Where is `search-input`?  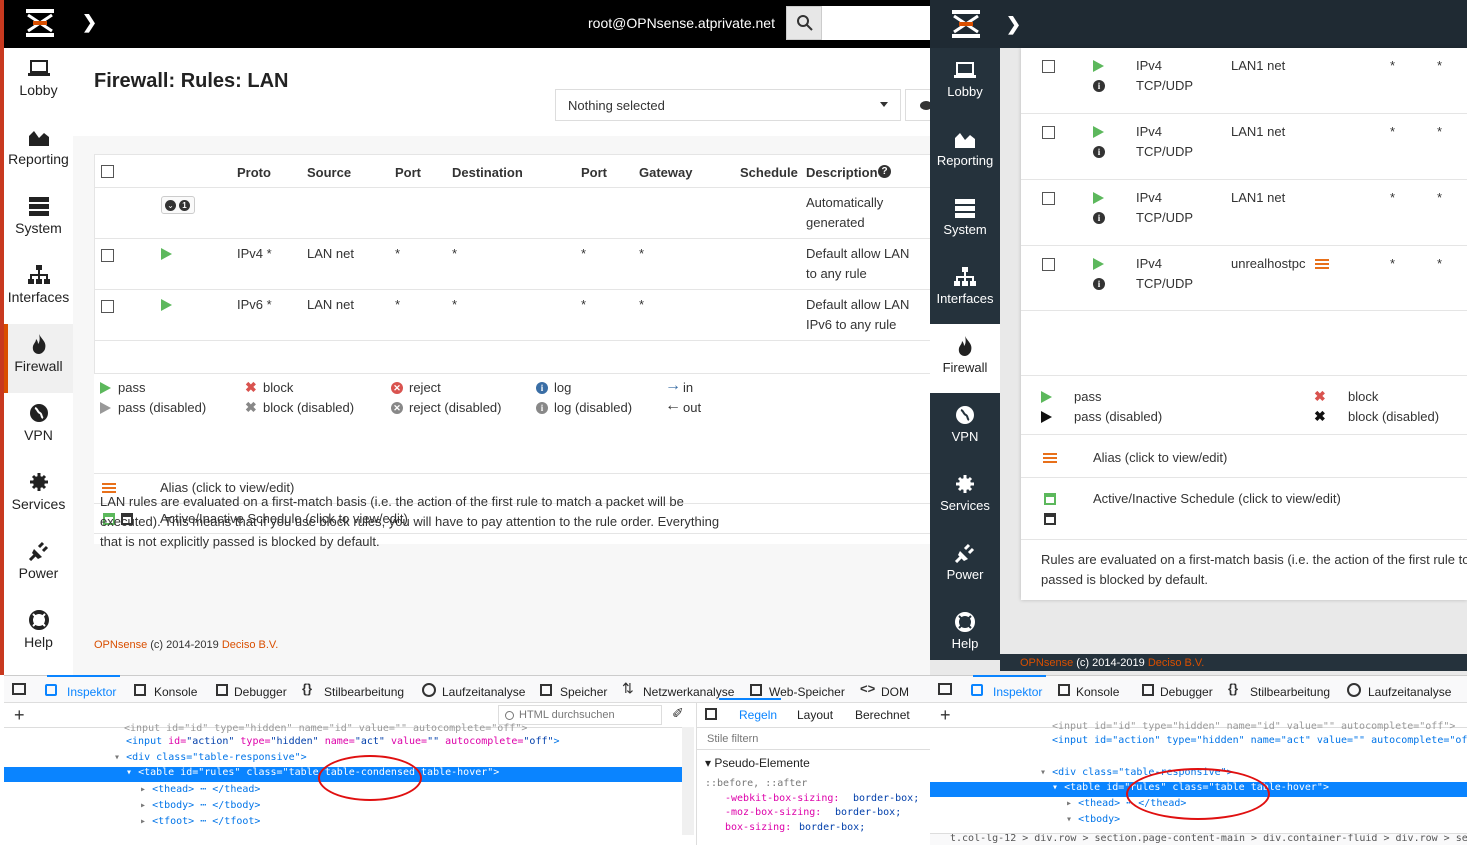 search-input is located at coordinates (876, 23).